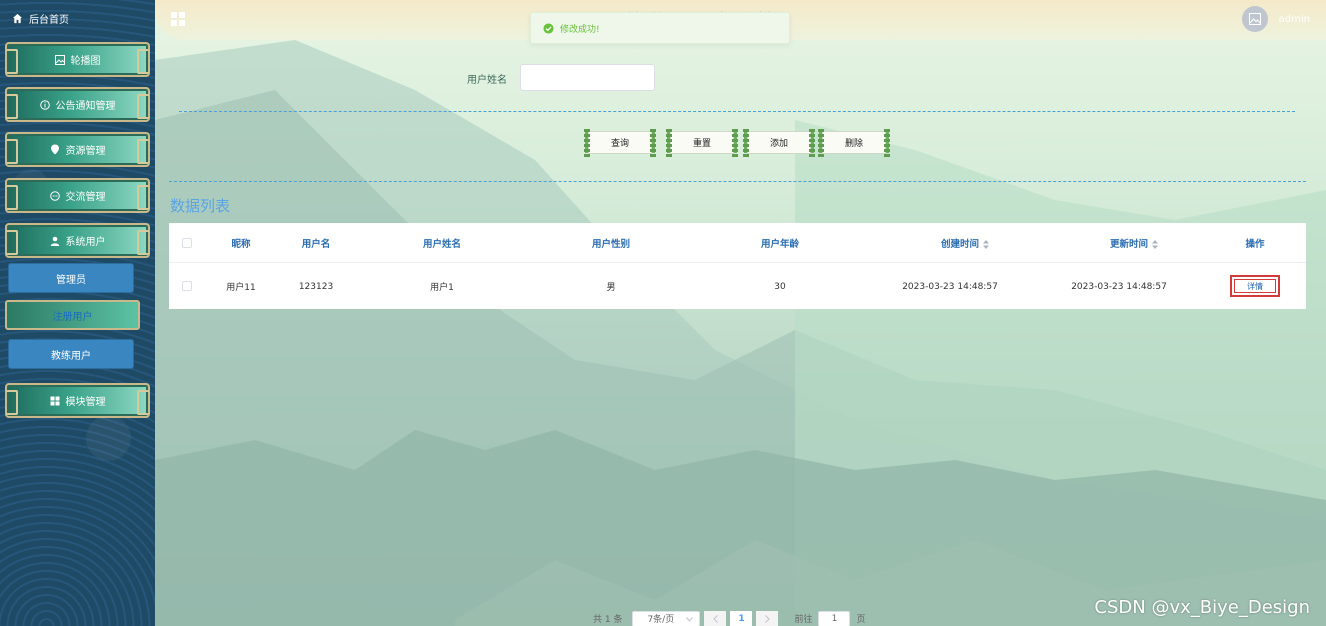  What do you see at coordinates (178, 19) in the screenshot?
I see `menu-toggle-icon` at bounding box center [178, 19].